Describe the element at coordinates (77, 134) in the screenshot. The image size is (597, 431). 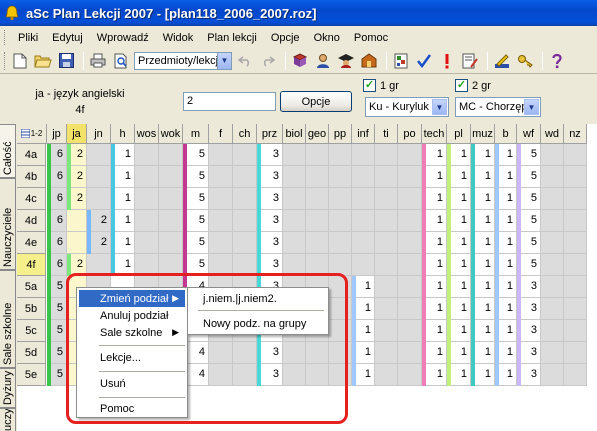
I see `column-header-ja: ja` at that location.